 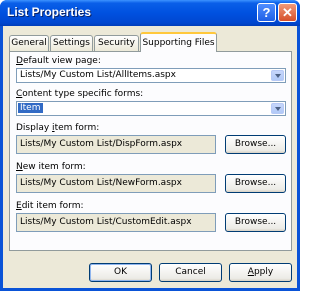 I want to click on default-view-value: Lists/My Custom List/AllItems.aspx, so click(x=98, y=75).